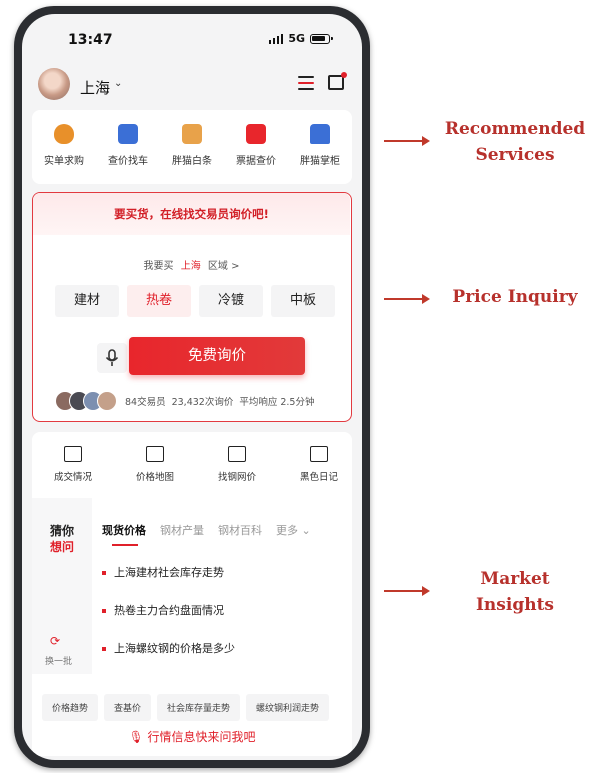  I want to click on service-item-credit: 胖猫白条, so click(192, 145).